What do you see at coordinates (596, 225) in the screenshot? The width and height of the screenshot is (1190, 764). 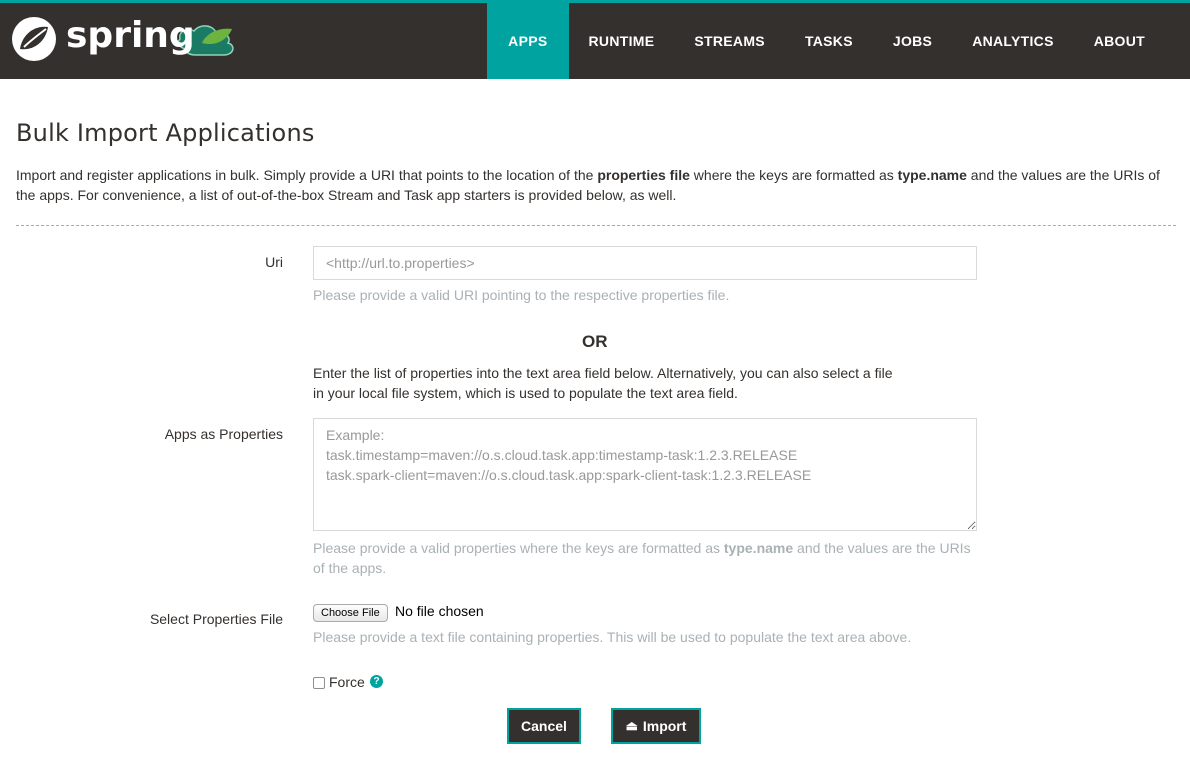 I see `section-divider` at bounding box center [596, 225].